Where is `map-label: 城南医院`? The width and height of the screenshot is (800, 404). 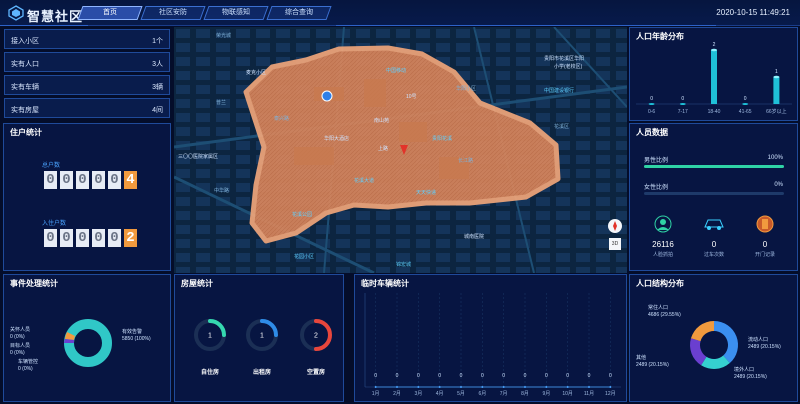 map-label: 城南医院 is located at coordinates (474, 237).